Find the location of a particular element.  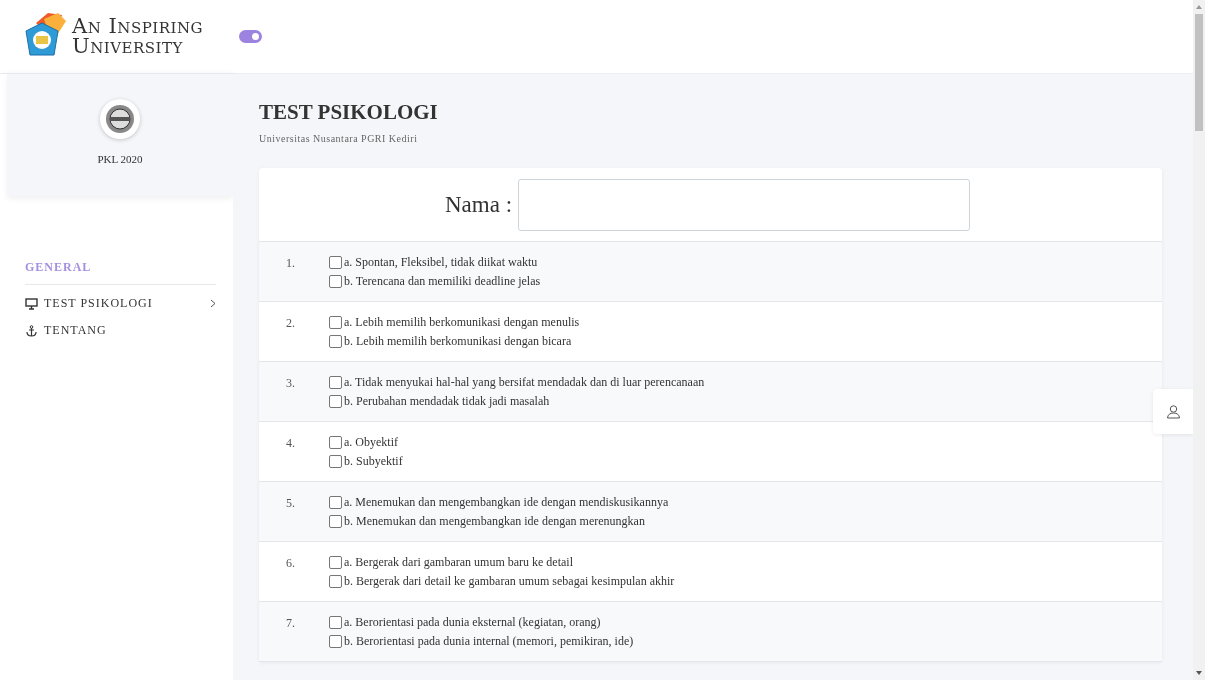

sidebar-toggle is located at coordinates (250, 36).